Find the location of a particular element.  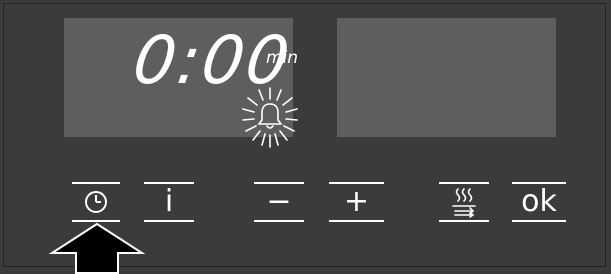

minus-label: − is located at coordinates (279, 201).